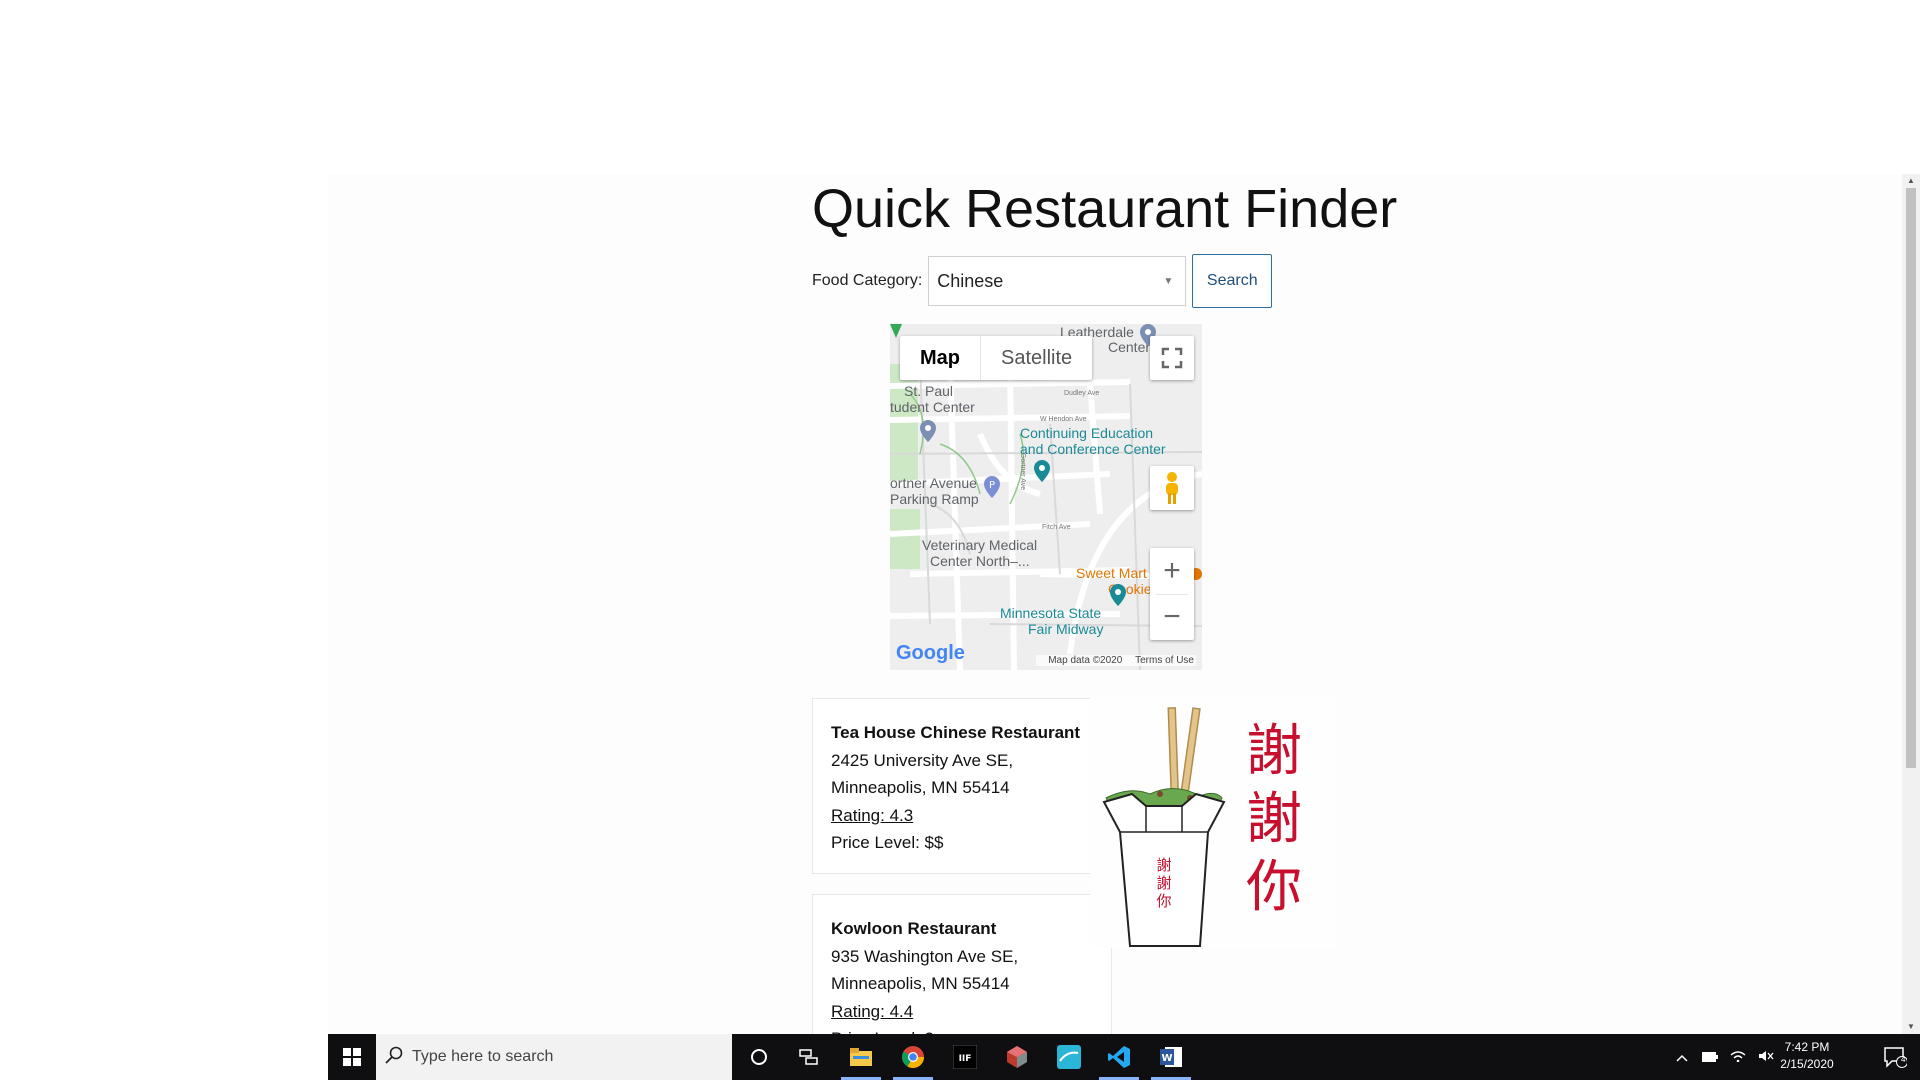  What do you see at coordinates (1172, 488) in the screenshot?
I see `street-view-pegman-button` at bounding box center [1172, 488].